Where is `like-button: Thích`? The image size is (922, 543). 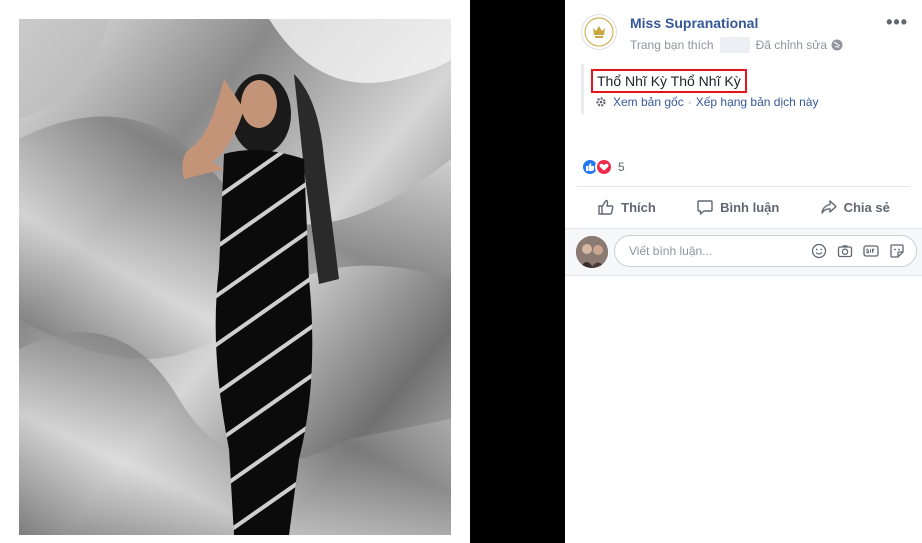 like-button: Thích is located at coordinates (626, 207).